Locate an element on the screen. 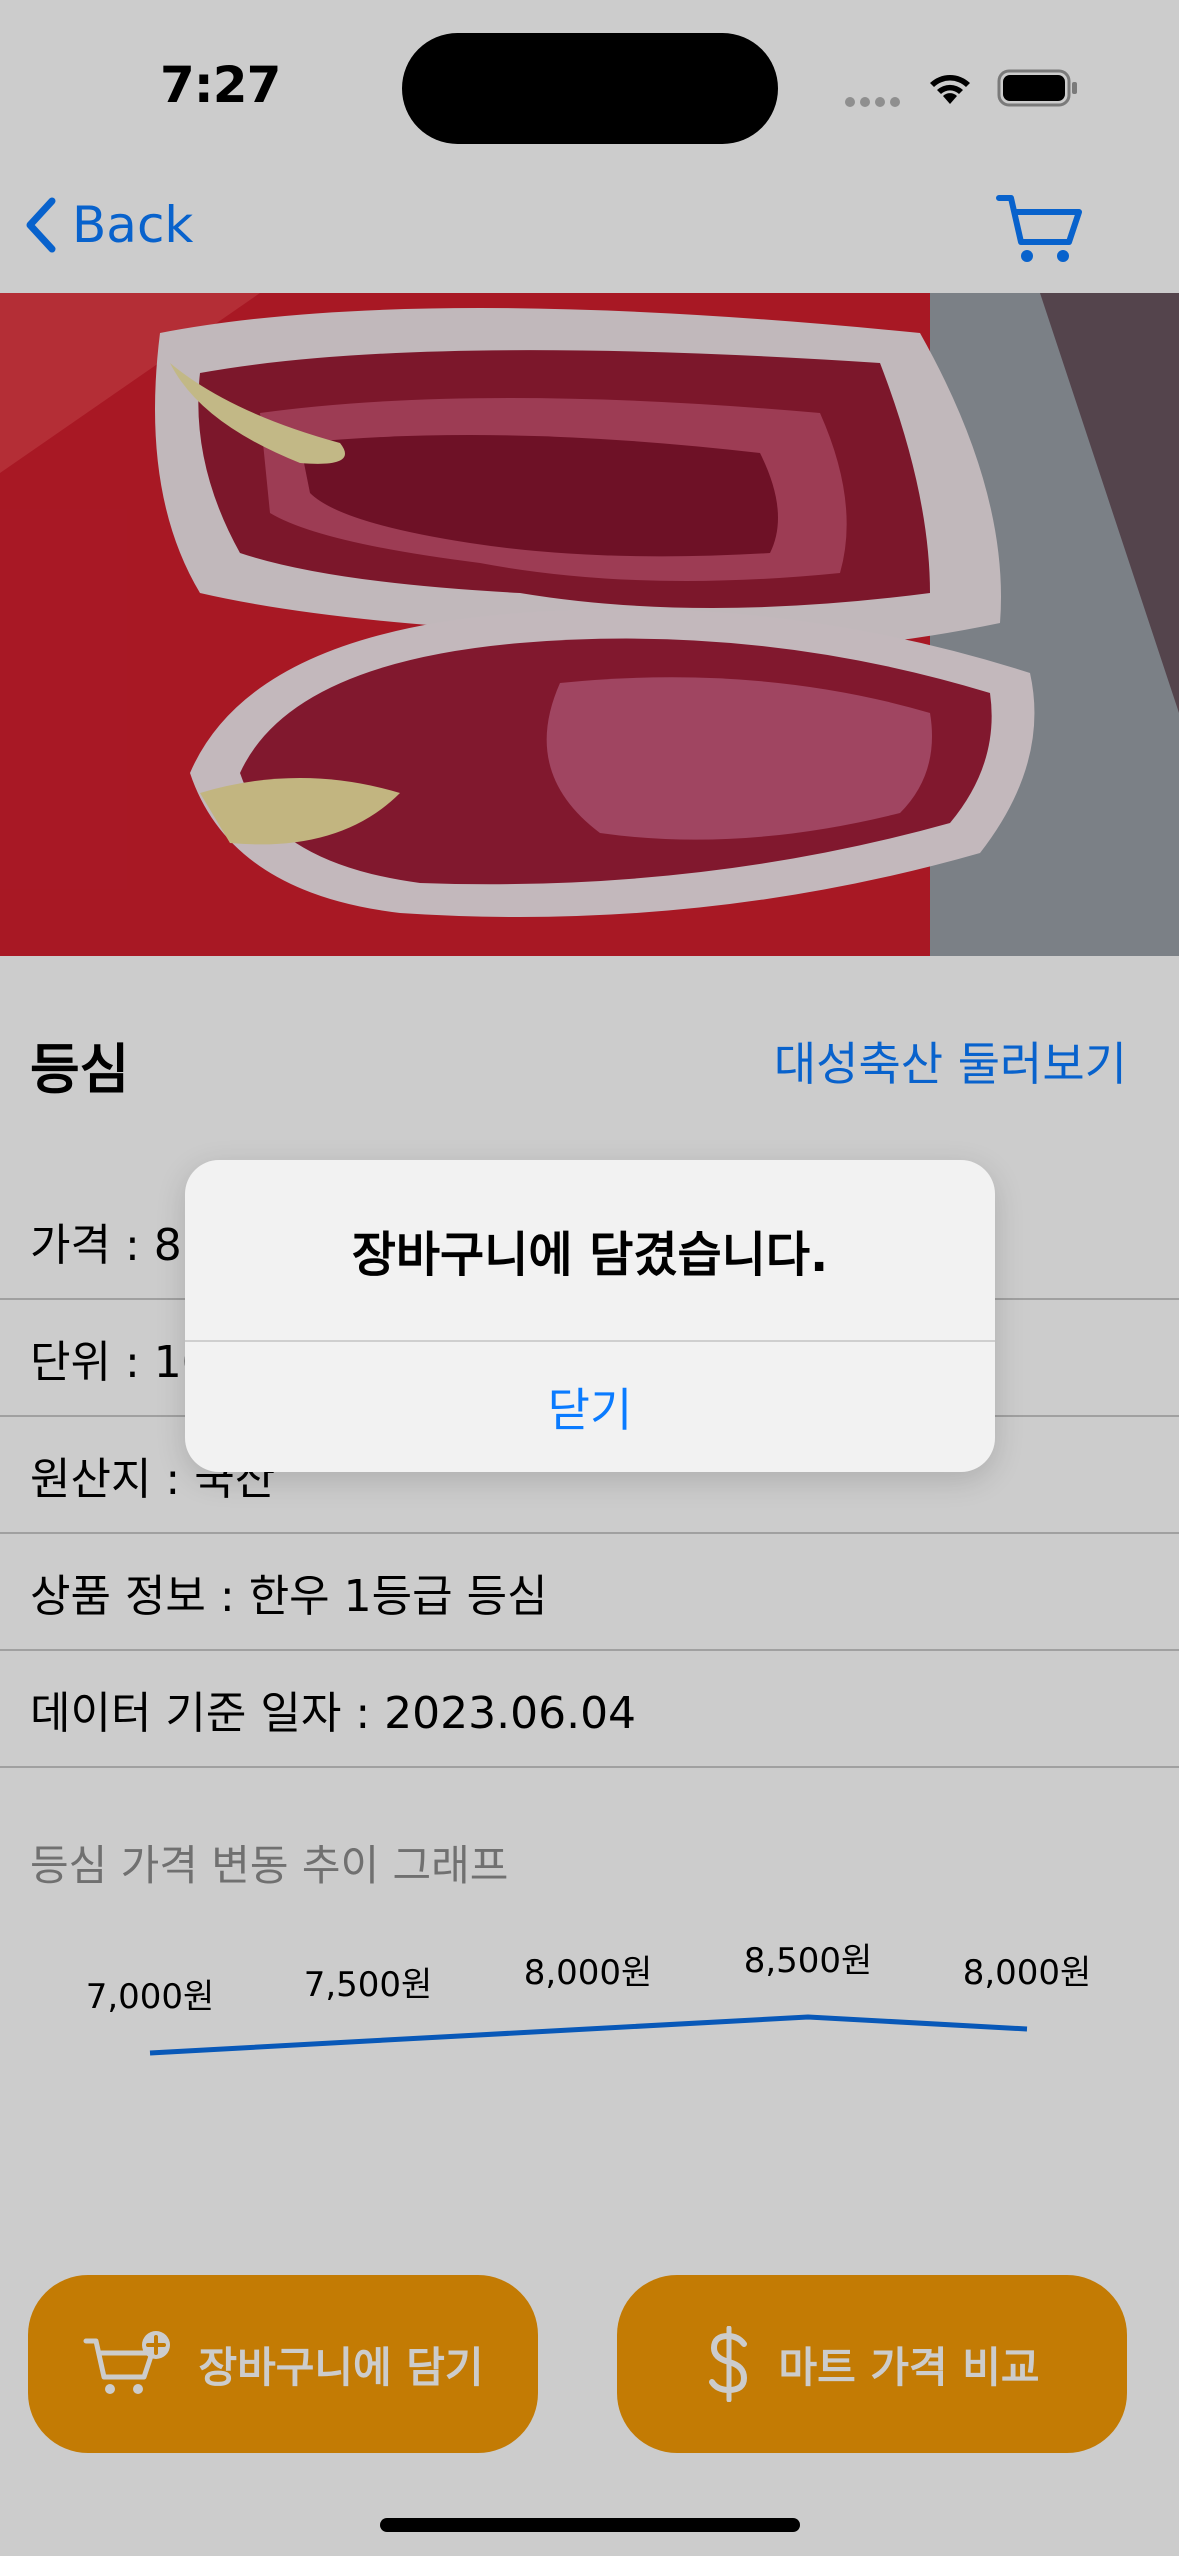  browse-store-link: 대성축산 둘러보기 is located at coordinates (950, 1061).